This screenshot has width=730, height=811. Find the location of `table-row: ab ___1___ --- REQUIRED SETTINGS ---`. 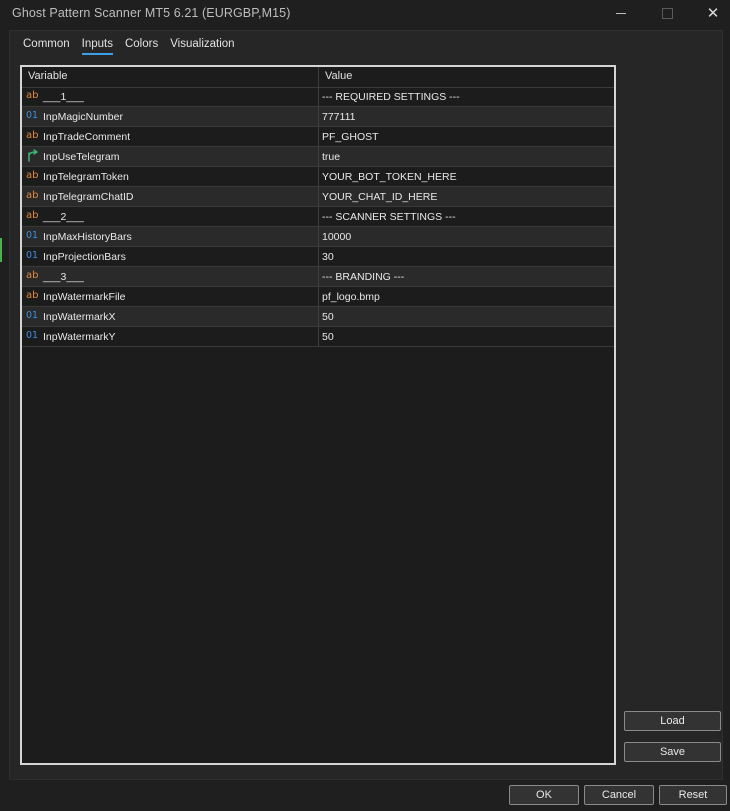

table-row: ab ___1___ --- REQUIRED SETTINGS --- is located at coordinates (318, 97).